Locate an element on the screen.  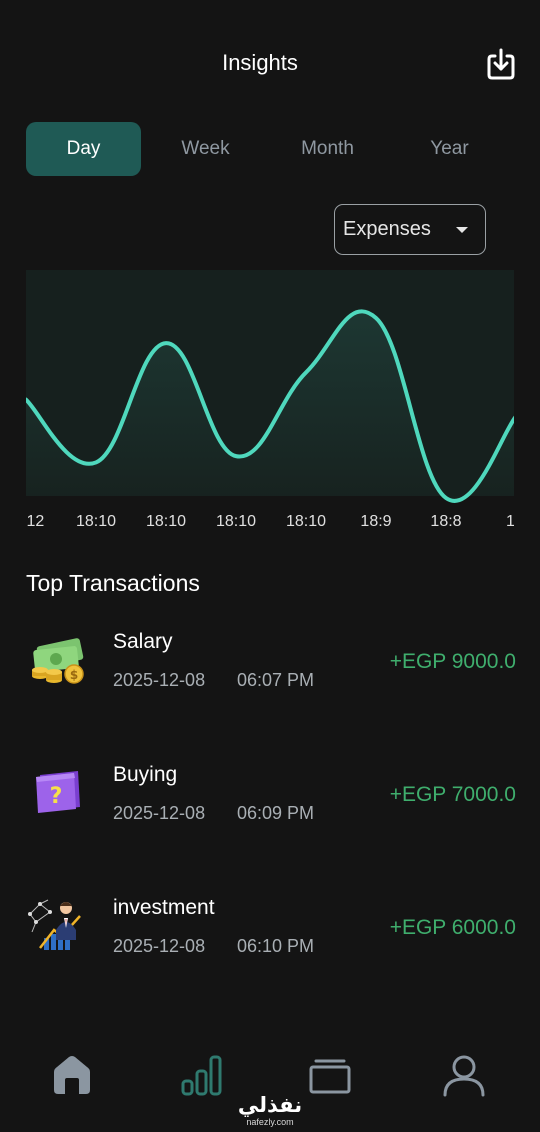
tab-year: Year is located at coordinates (449, 149).